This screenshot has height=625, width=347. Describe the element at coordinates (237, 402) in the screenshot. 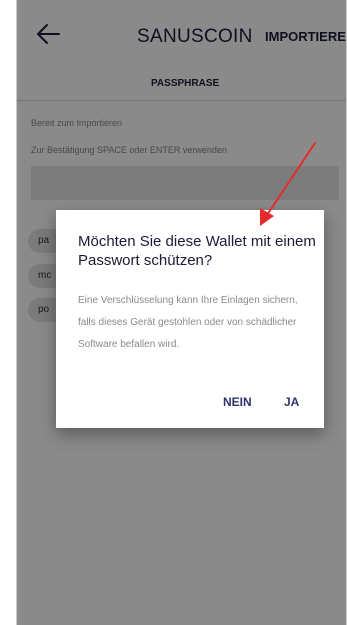

I see `no-button: NEIN` at that location.